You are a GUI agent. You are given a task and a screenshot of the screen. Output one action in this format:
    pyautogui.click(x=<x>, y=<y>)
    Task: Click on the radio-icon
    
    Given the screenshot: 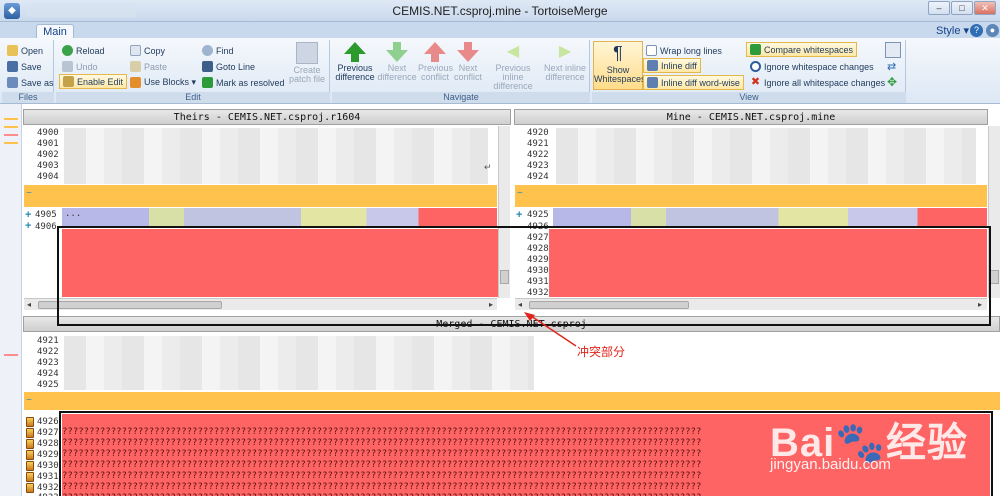 What is the action you would take?
    pyautogui.click(x=755, y=66)
    